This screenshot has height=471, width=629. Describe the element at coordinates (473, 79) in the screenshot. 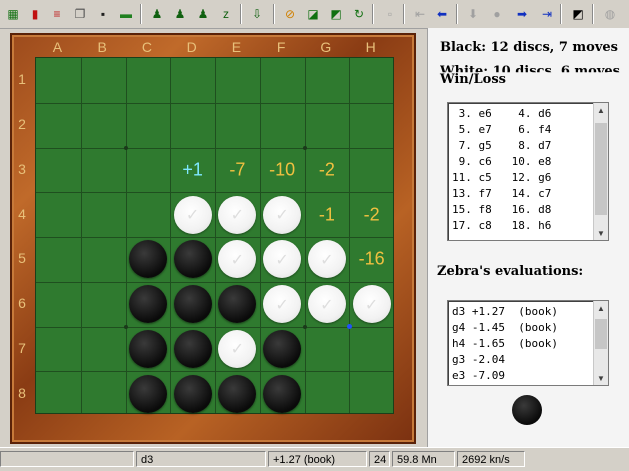

I see `win-loss-label: Win/Loss` at that location.